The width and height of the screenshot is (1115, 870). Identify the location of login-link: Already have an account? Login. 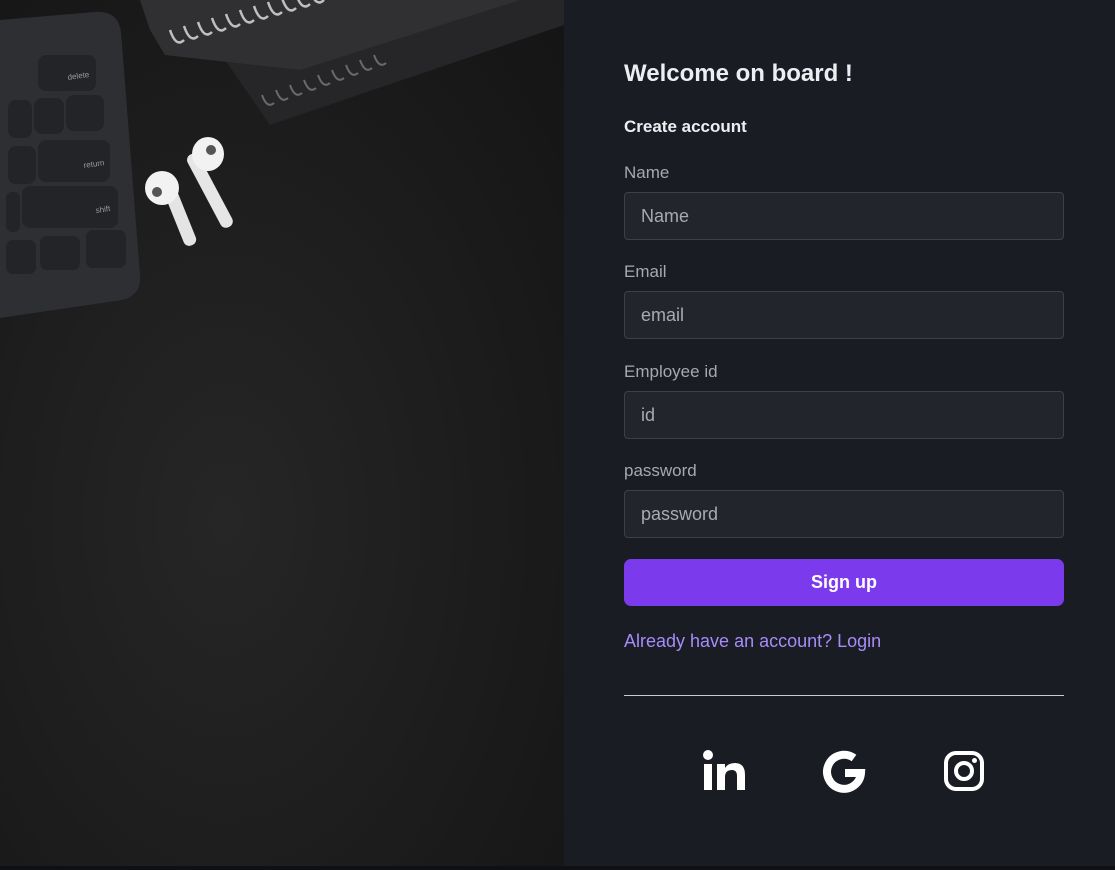
(752, 641).